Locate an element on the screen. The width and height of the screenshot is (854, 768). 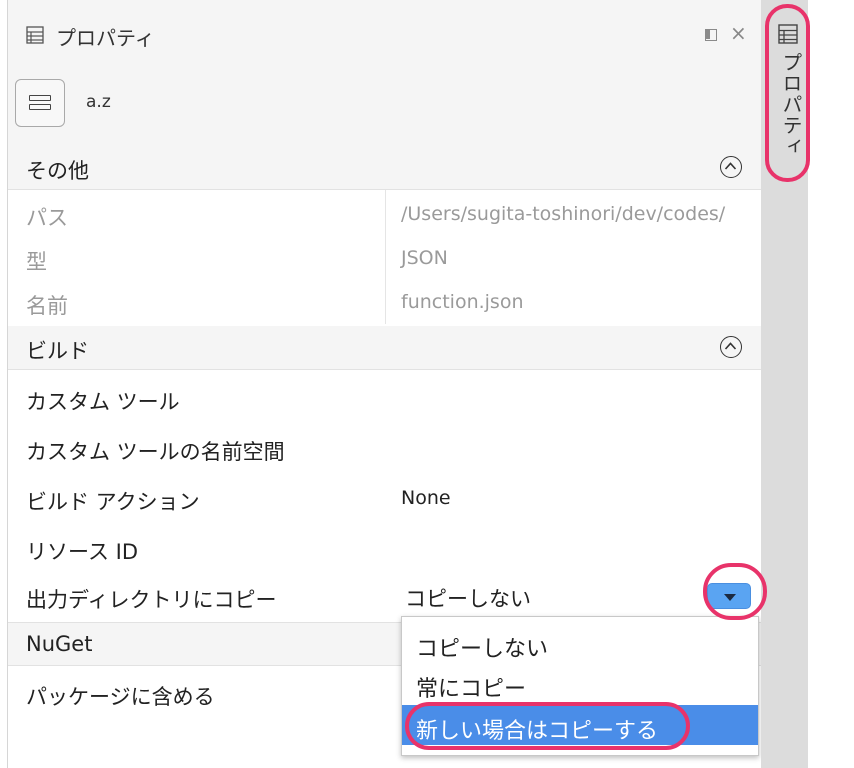
right-dock-sidebar: プロパティ is located at coordinates (784, 384).